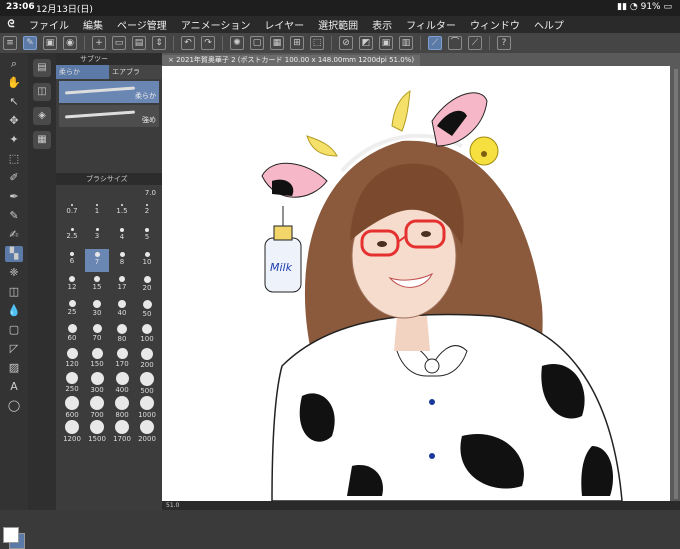 The height and width of the screenshot is (549, 680). Describe the element at coordinates (147, 236) in the screenshot. I see `brush-size-option: 5` at that location.